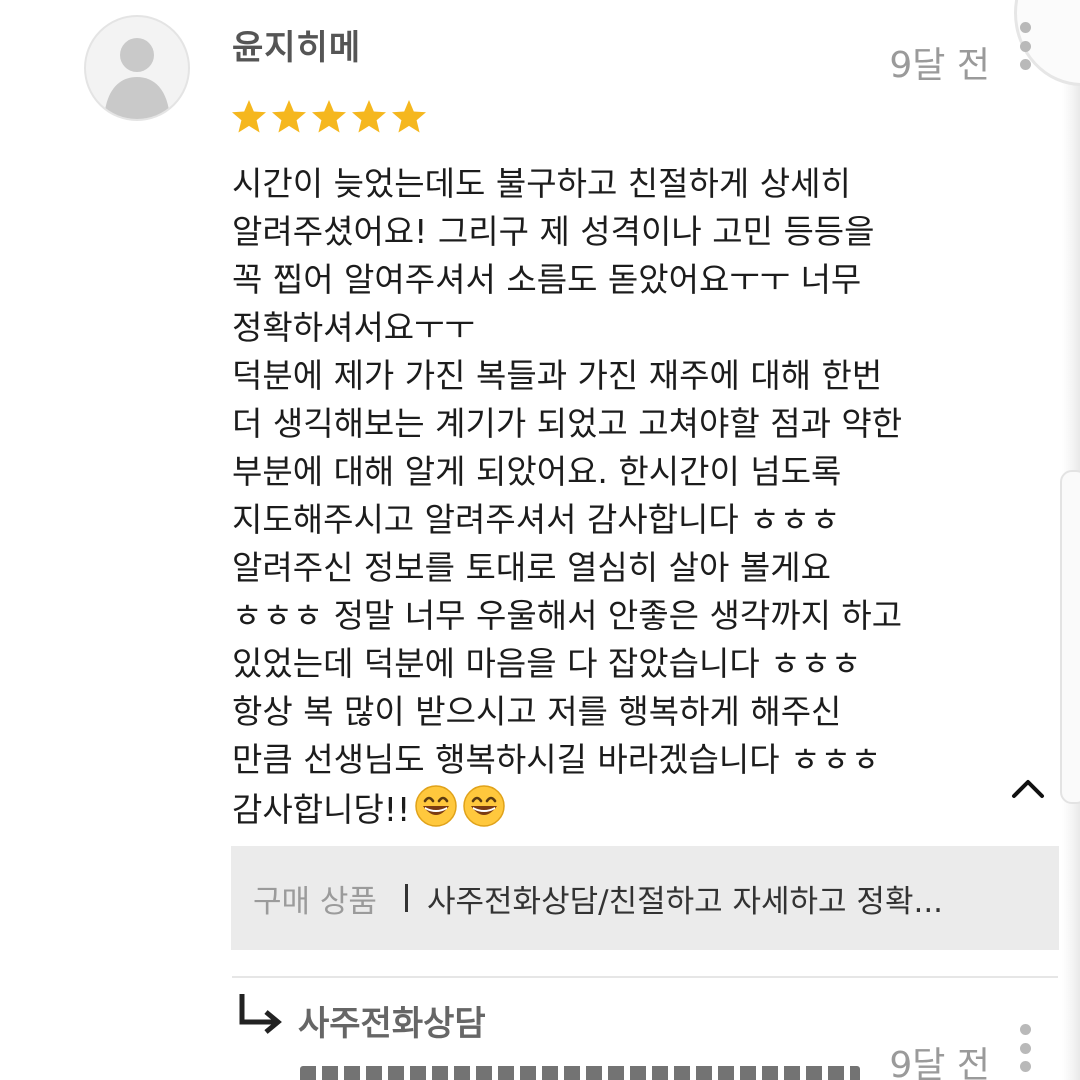  I want to click on review-line: 시간이 늦었는데도 불구하고 친절하게 상세히, so click(541, 183).